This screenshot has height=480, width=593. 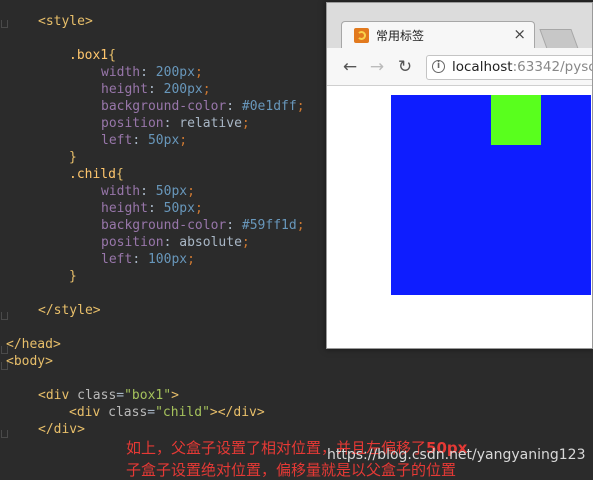 What do you see at coordinates (156, 89) in the screenshot?
I see `code-line-box1-height: height: 200px;` at bounding box center [156, 89].